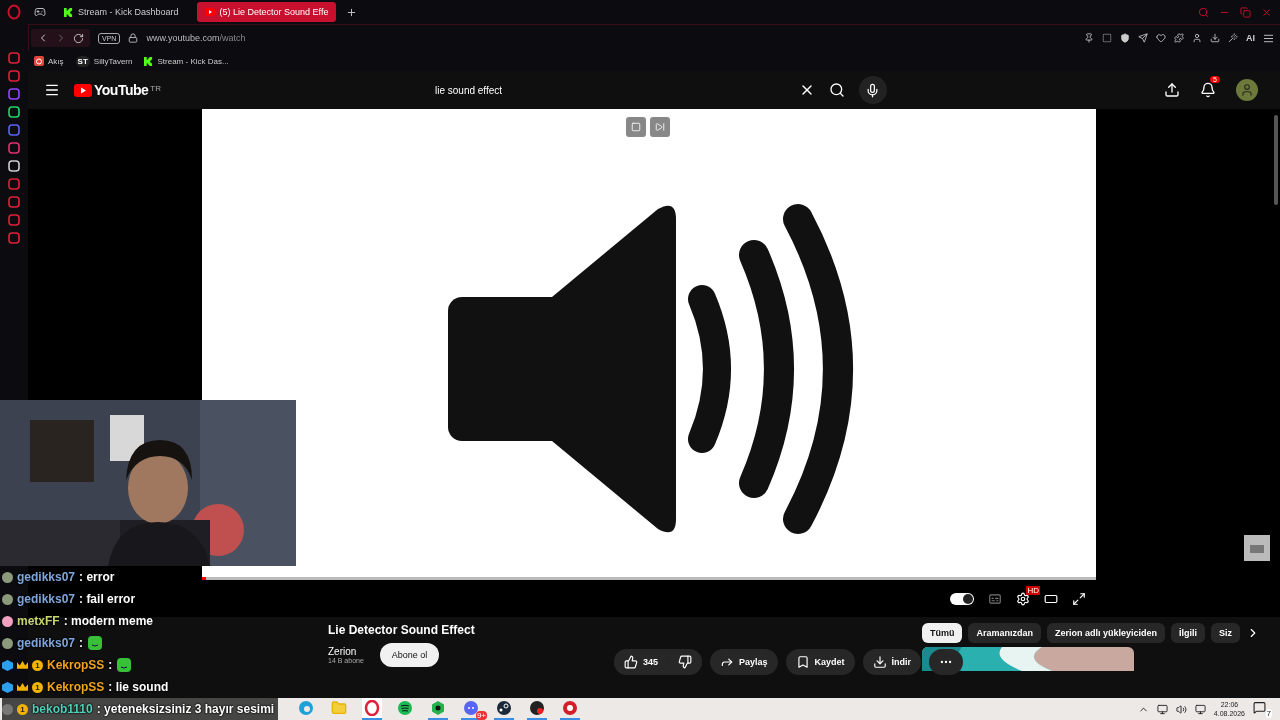  What do you see at coordinates (62, 709) in the screenshot?
I see `chat-username: bekob1110` at bounding box center [62, 709].